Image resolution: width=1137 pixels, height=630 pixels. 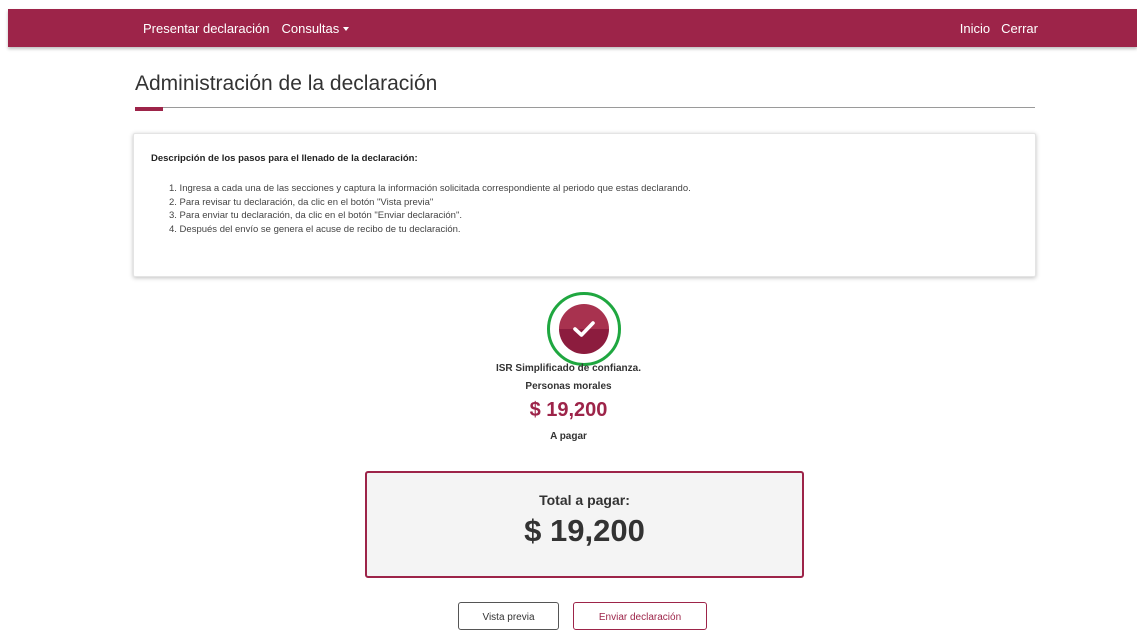 What do you see at coordinates (1019, 28) in the screenshot?
I see `nav-logout: Cerrar` at bounding box center [1019, 28].